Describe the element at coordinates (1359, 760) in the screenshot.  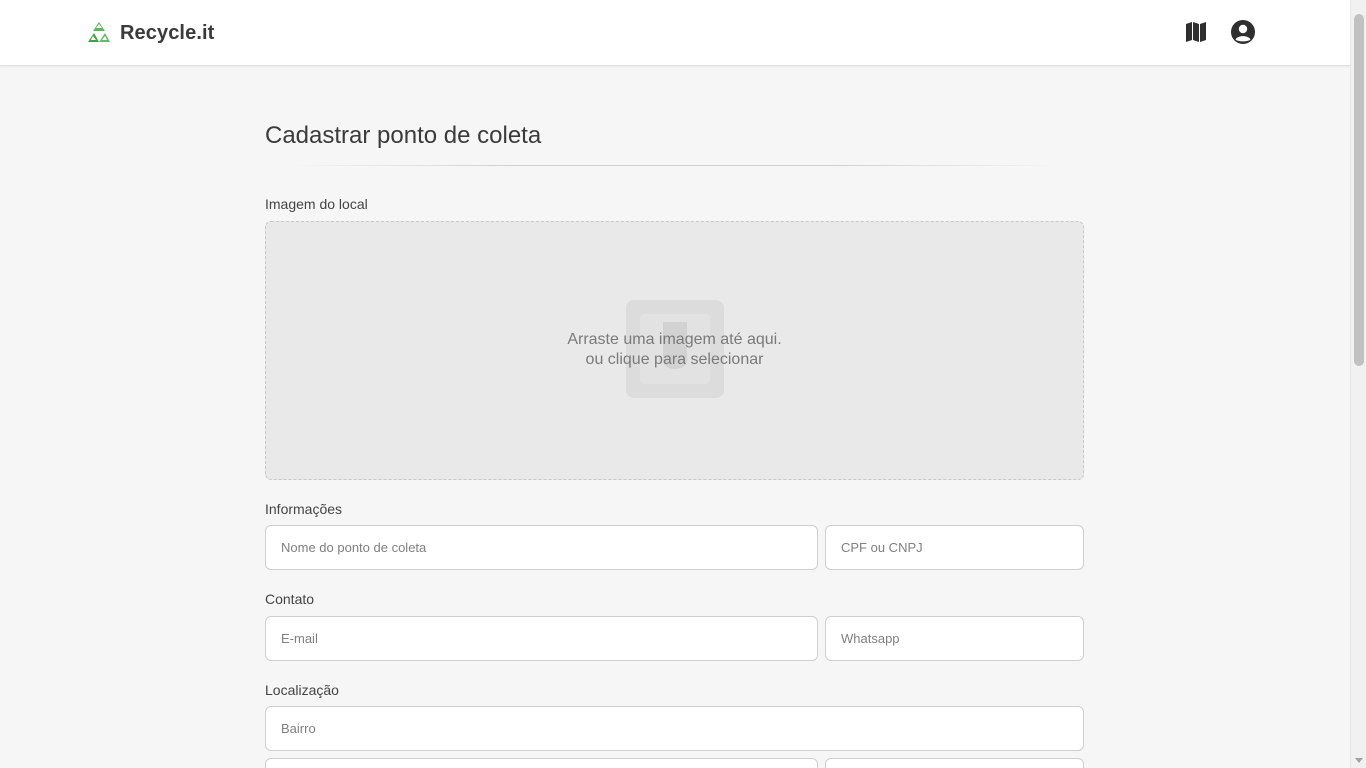
I see `scroll-down-arrow-icon` at that location.